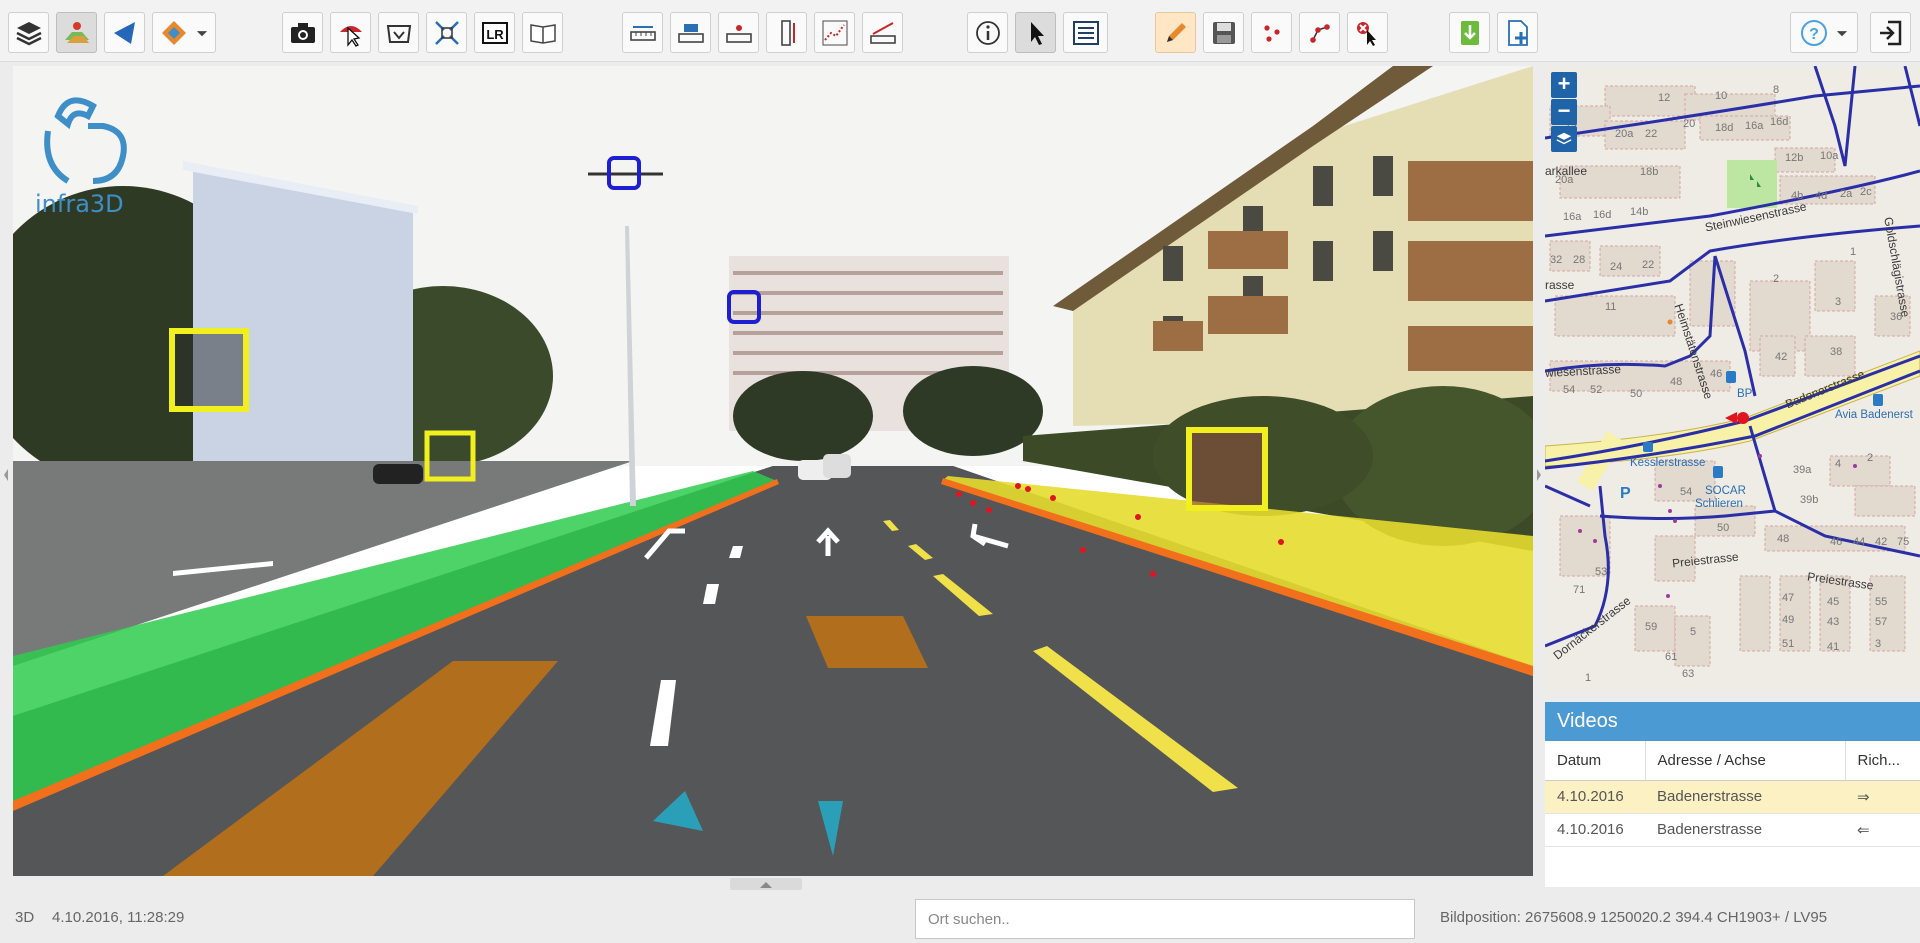  Describe the element at coordinates (1469, 32) in the screenshot. I see `download-button` at that location.